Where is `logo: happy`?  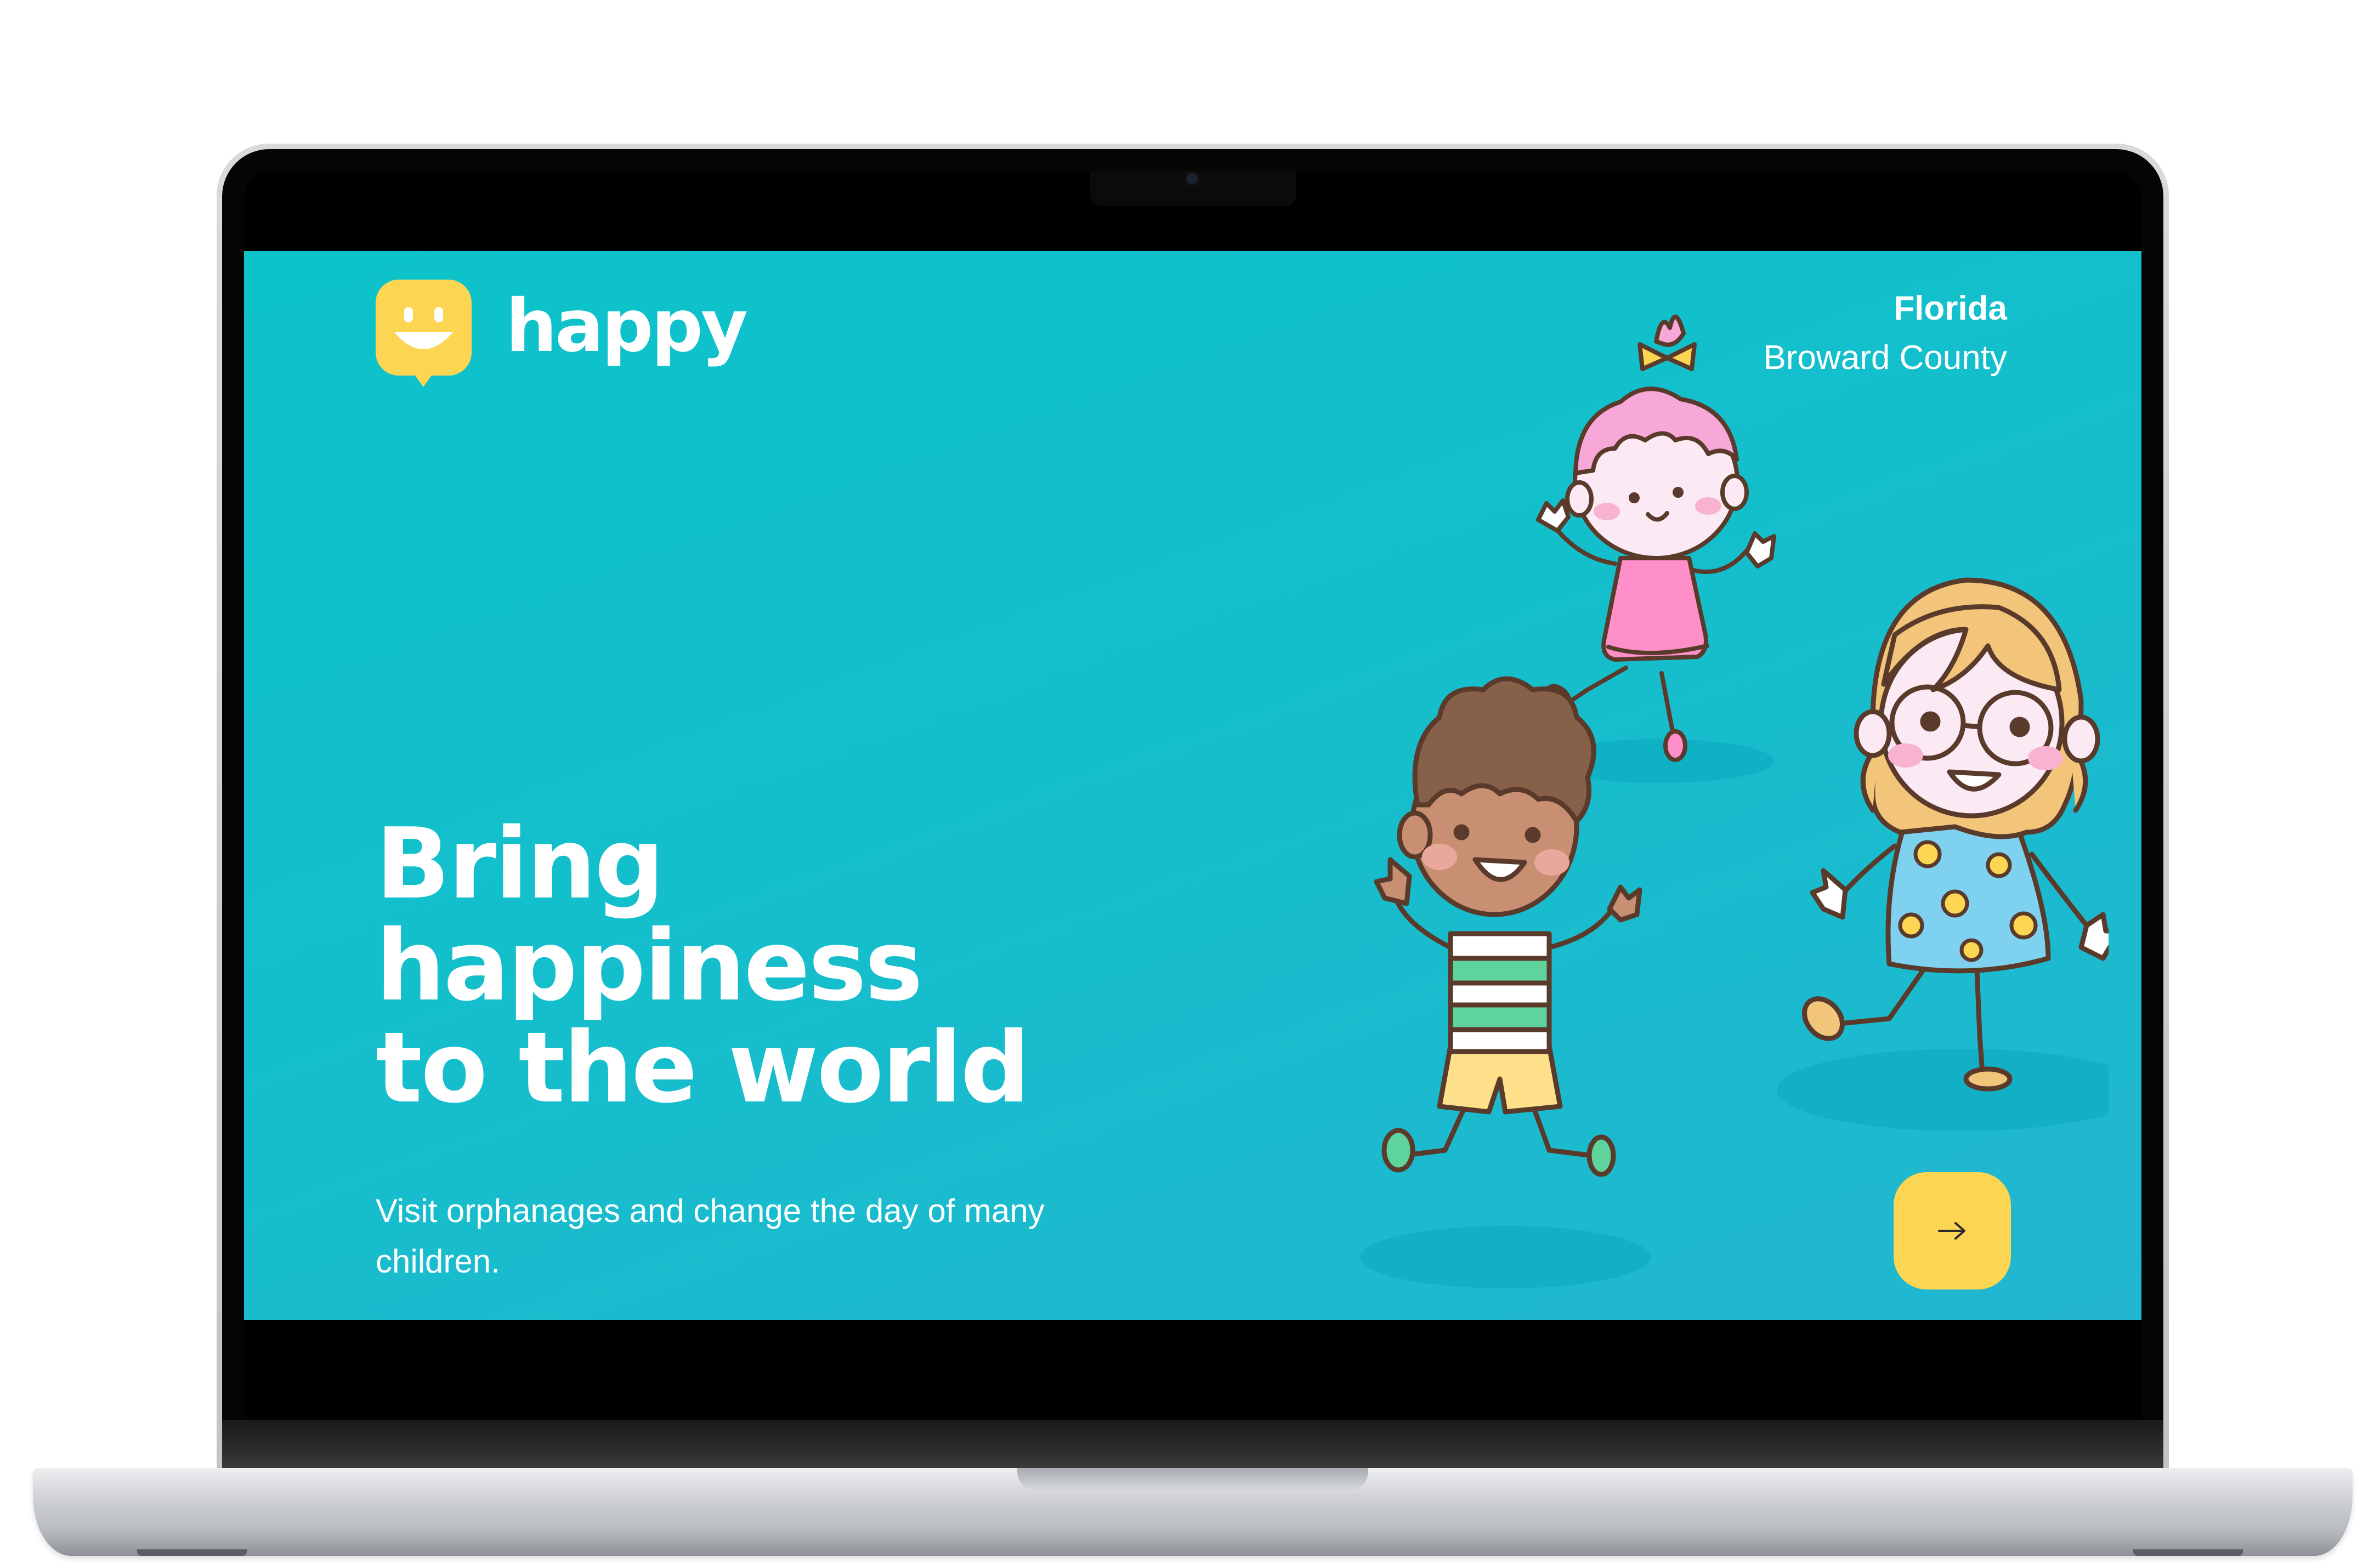 logo: happy is located at coordinates (562, 335).